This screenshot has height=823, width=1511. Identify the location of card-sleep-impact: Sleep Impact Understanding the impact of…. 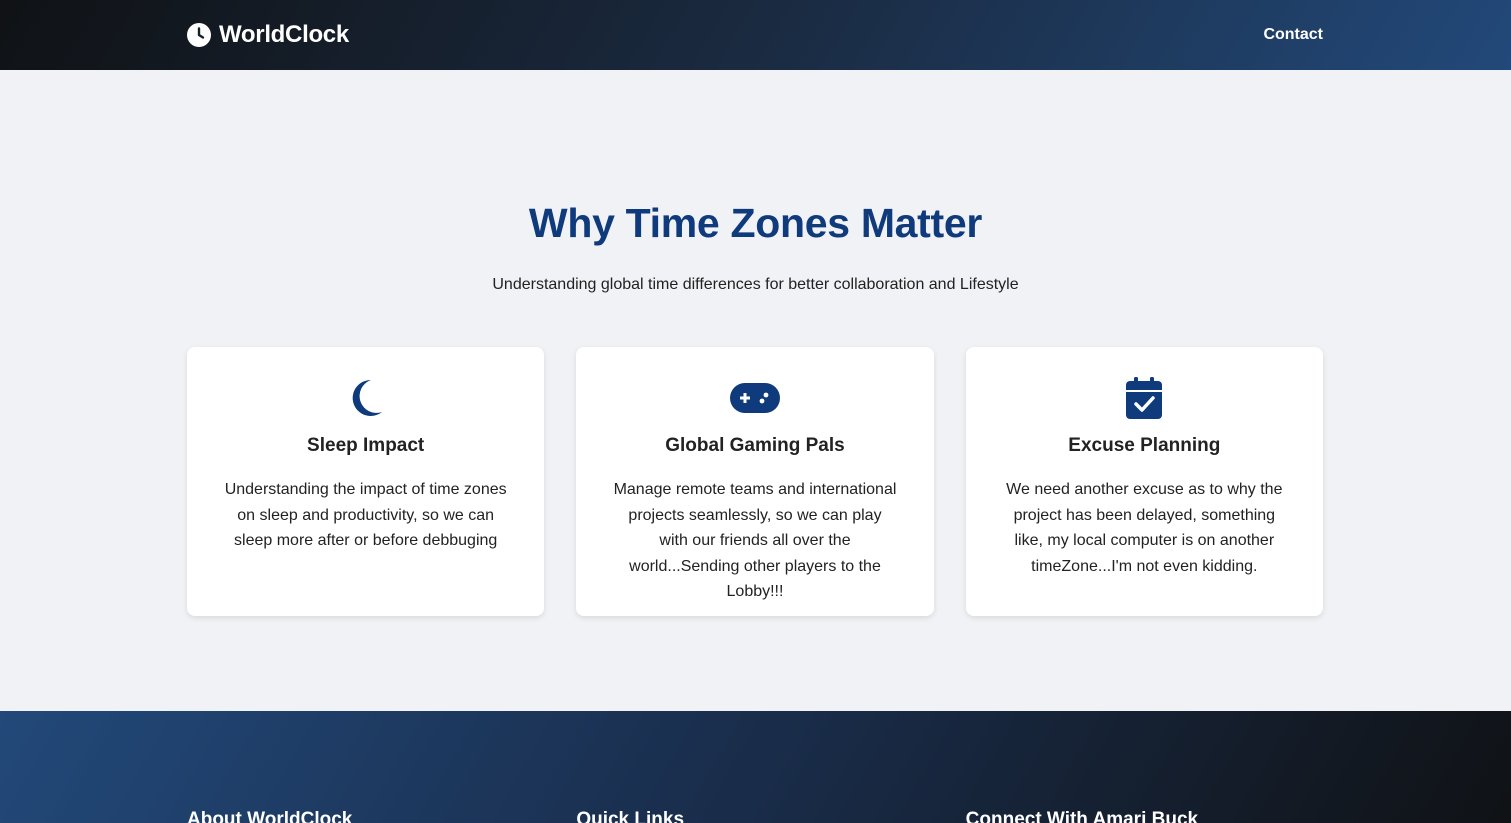
(366, 481).